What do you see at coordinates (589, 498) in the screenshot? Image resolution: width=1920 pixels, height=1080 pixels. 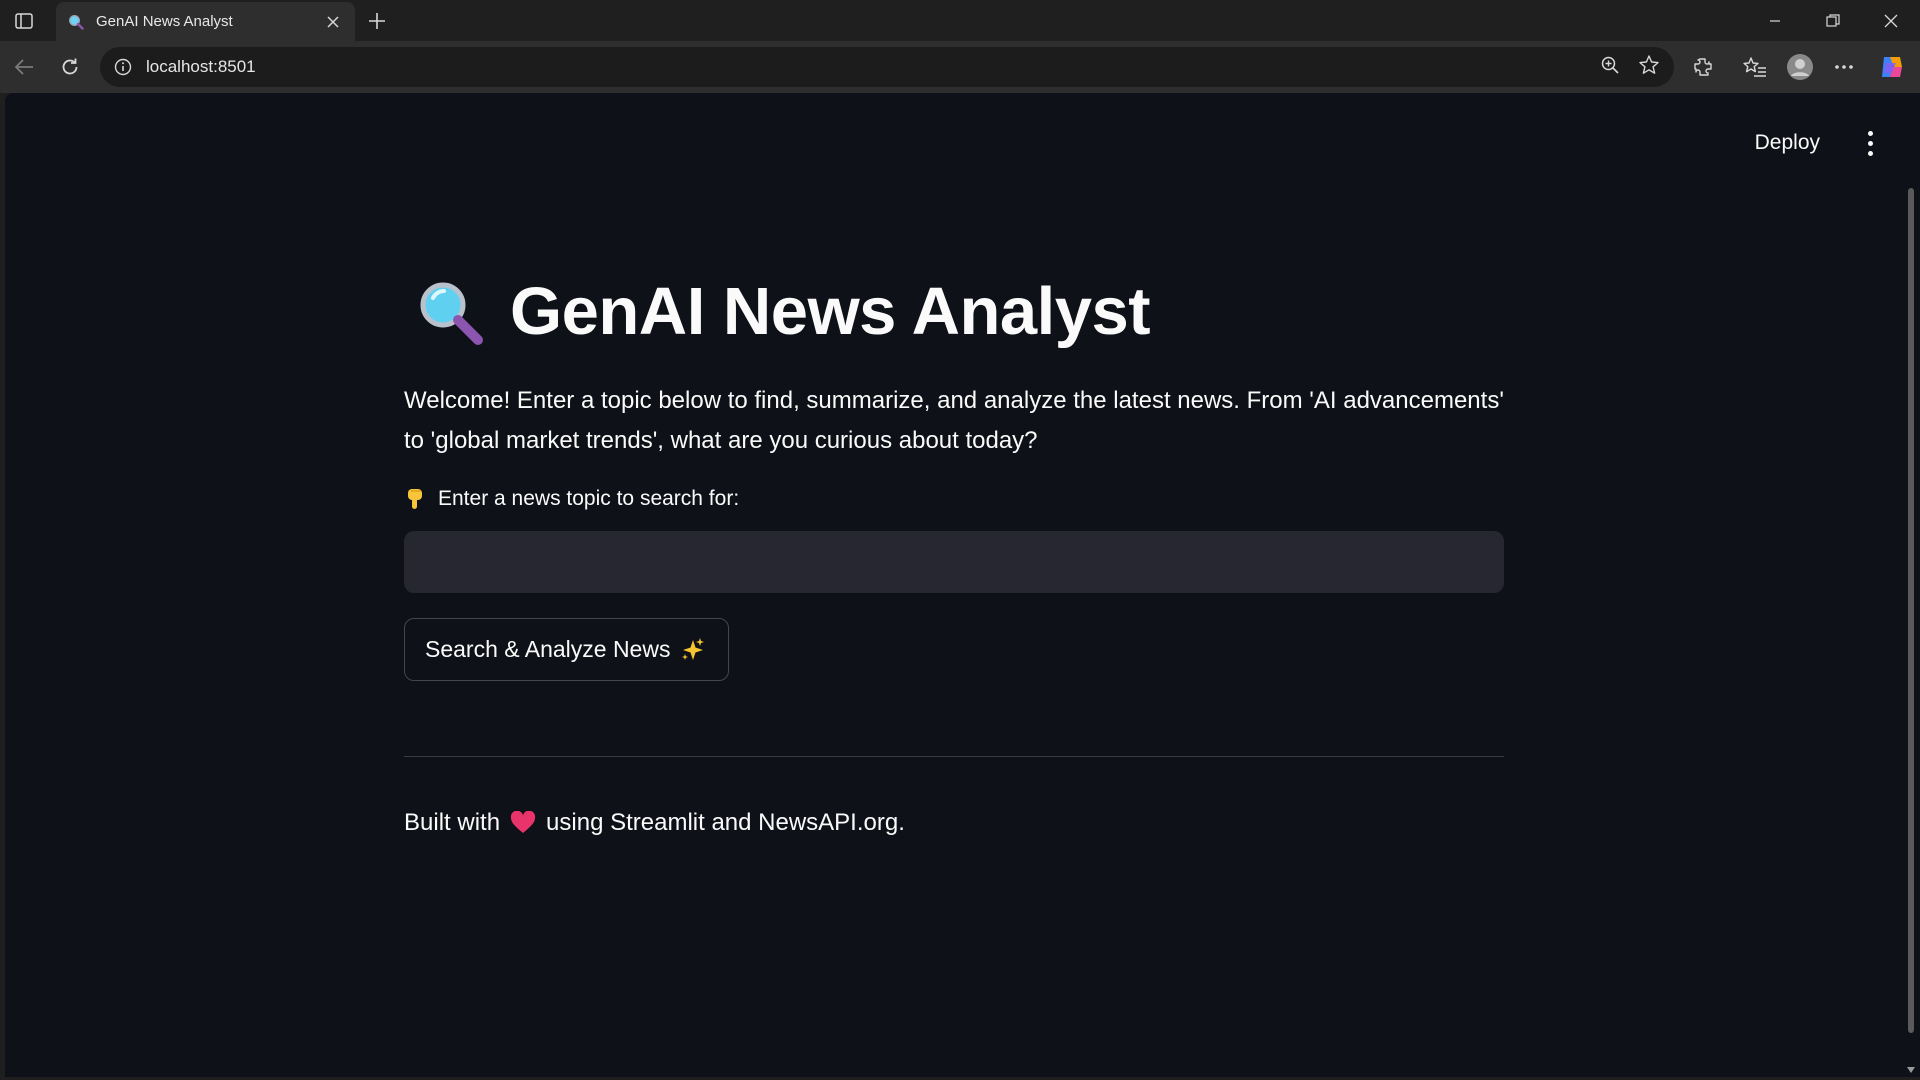 I see `topic-input-label-text: Enter a news topic to search for:` at bounding box center [589, 498].